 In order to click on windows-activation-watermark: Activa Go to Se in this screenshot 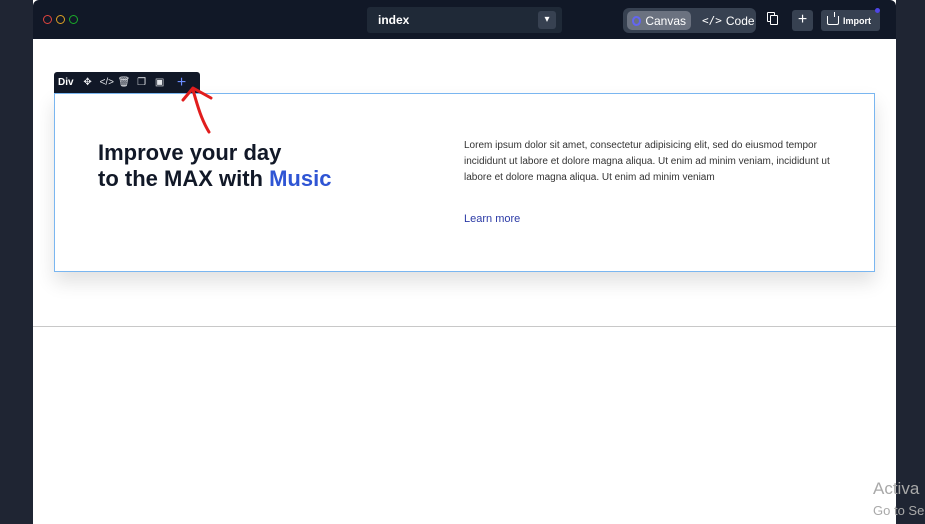, I will do `click(898, 500)`.